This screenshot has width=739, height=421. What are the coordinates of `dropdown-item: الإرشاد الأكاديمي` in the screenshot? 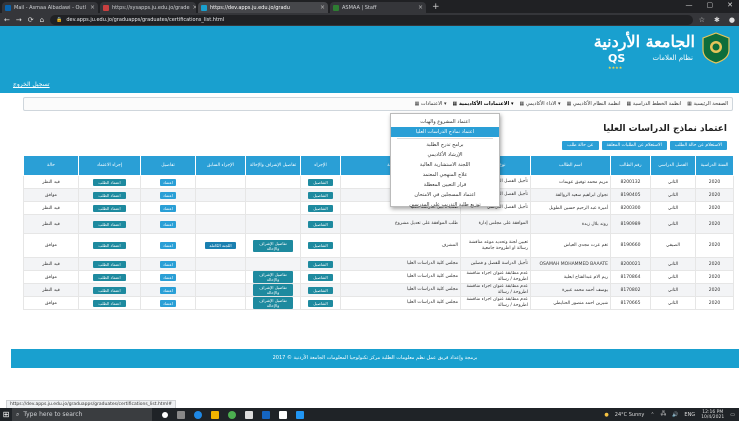 It's located at (445, 155).